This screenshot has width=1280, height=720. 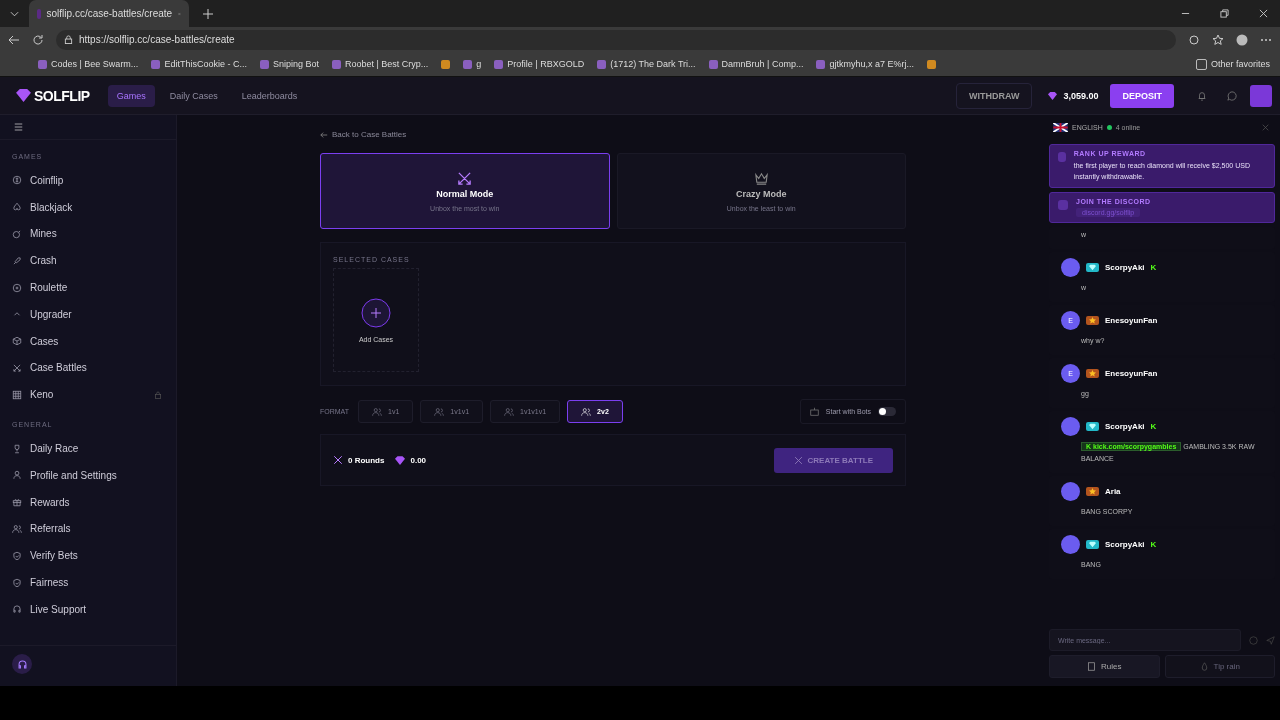 What do you see at coordinates (88, 234) in the screenshot?
I see `sidebar-item: Mines` at bounding box center [88, 234].